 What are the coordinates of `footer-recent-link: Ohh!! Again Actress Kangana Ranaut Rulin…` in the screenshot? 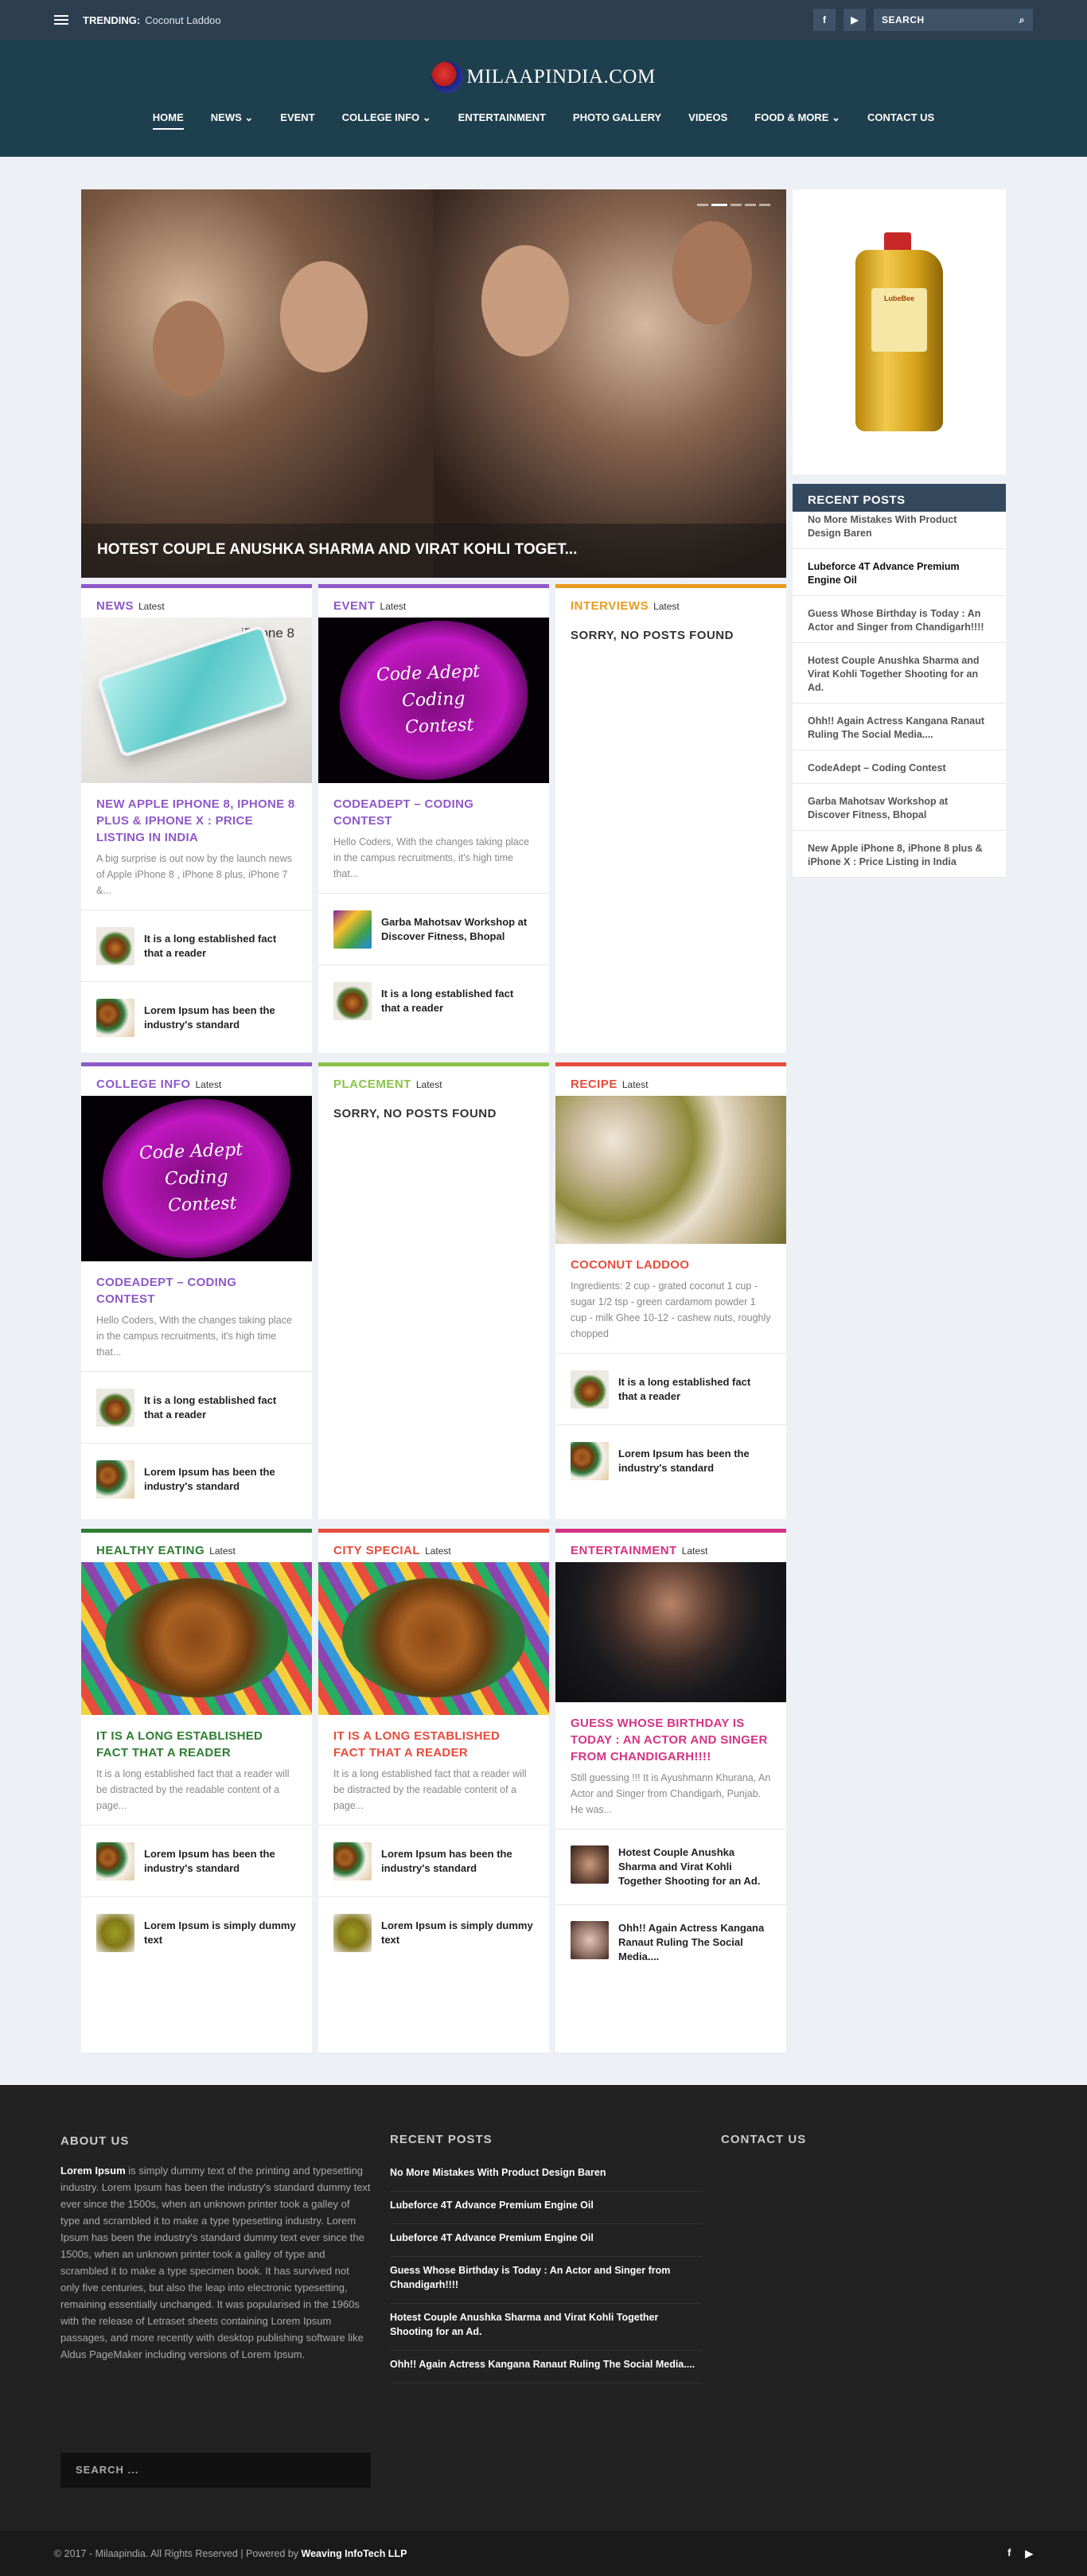 It's located at (546, 2367).